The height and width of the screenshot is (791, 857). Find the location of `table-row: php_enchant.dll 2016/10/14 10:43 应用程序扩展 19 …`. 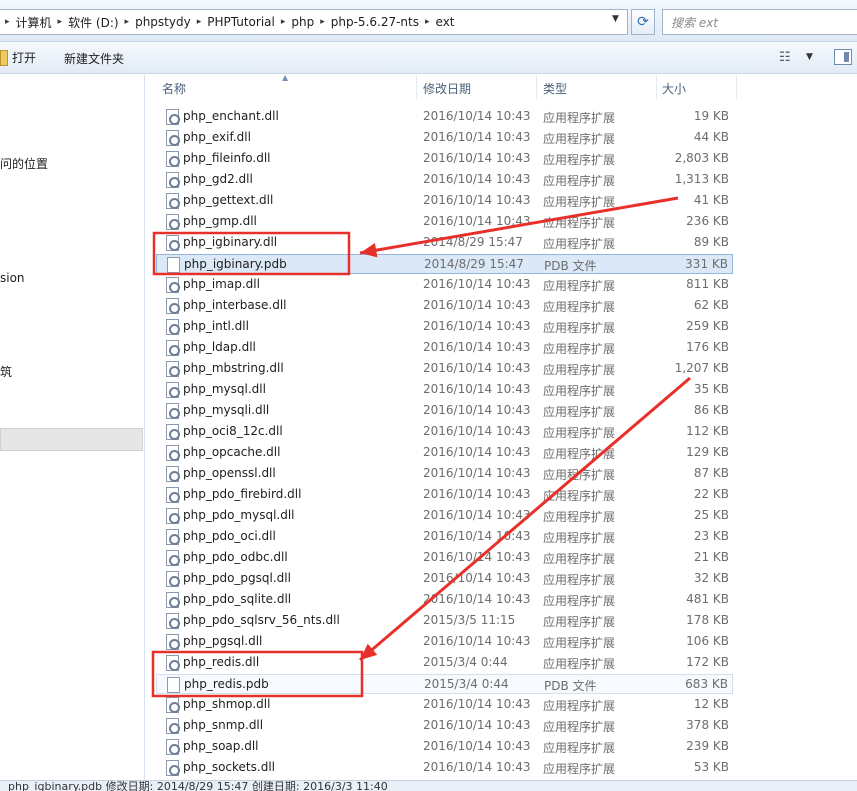

table-row: php_enchant.dll 2016/10/14 10:43 应用程序扩展 19 … is located at coordinates (444, 117).